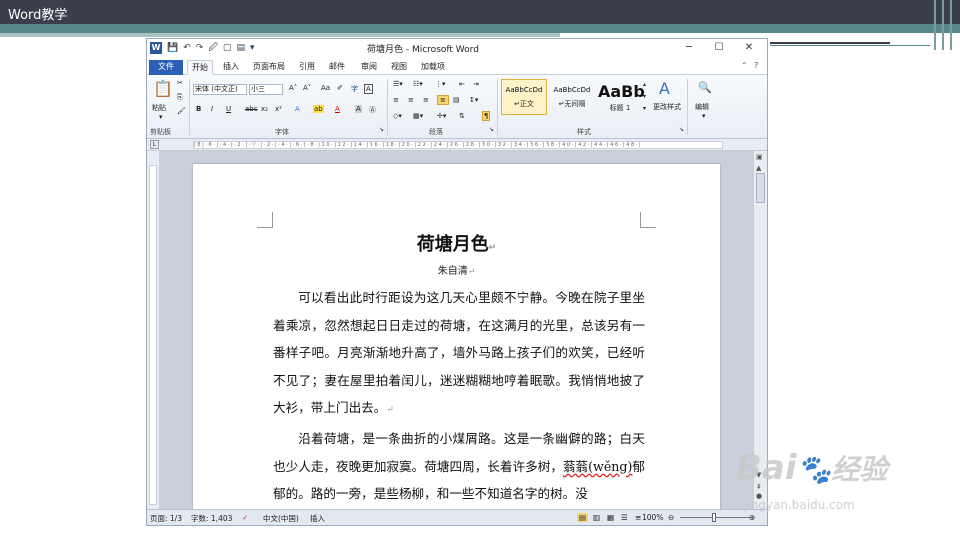 Image resolution: width=960 pixels, height=540 pixels. I want to click on tab-page-layout: 页面布局, so click(269, 67).